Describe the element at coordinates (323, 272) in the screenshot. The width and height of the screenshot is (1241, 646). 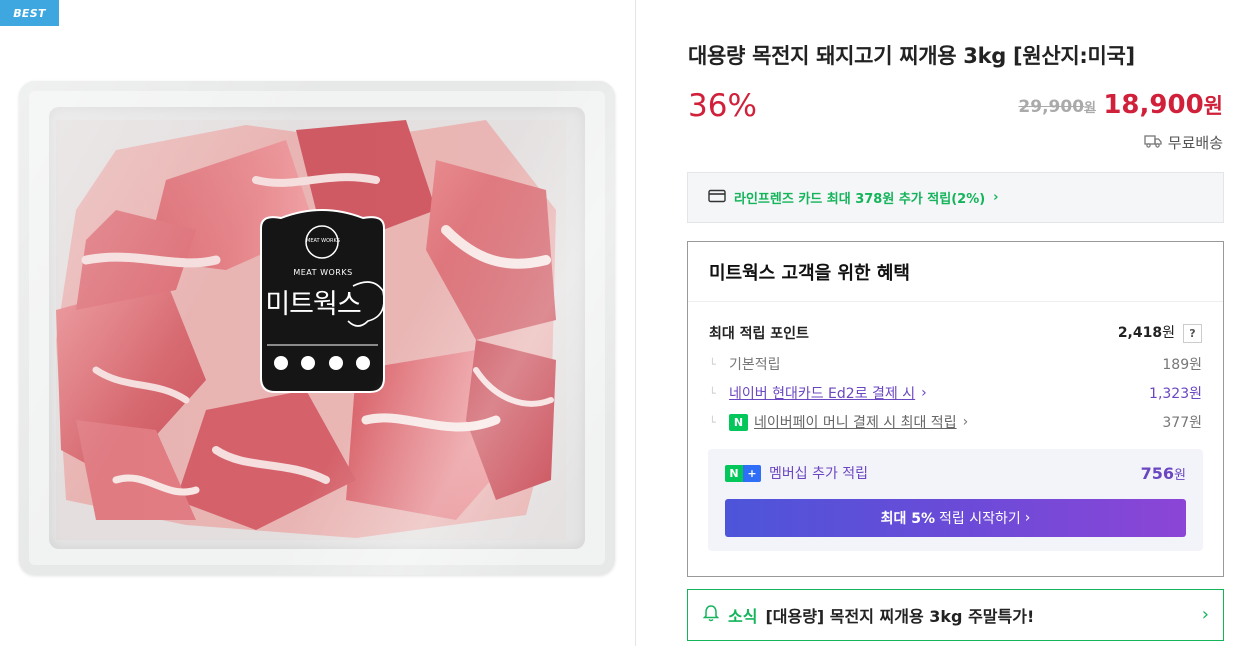
I see `label-brand-en: MEAT WORKS` at that location.